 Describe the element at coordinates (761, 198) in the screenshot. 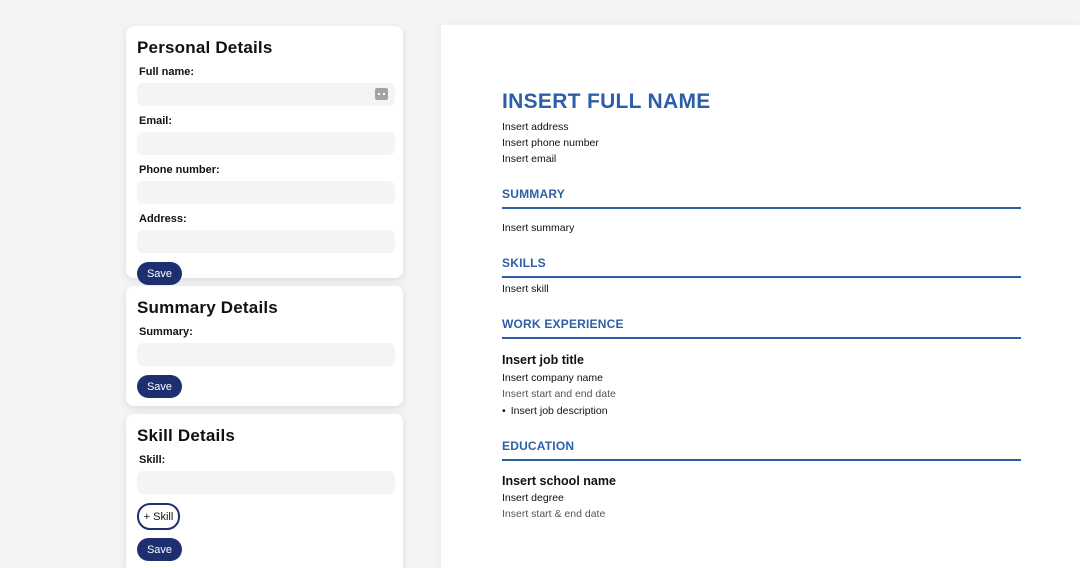

I see `resume-summary-heading: SUMMARY` at that location.